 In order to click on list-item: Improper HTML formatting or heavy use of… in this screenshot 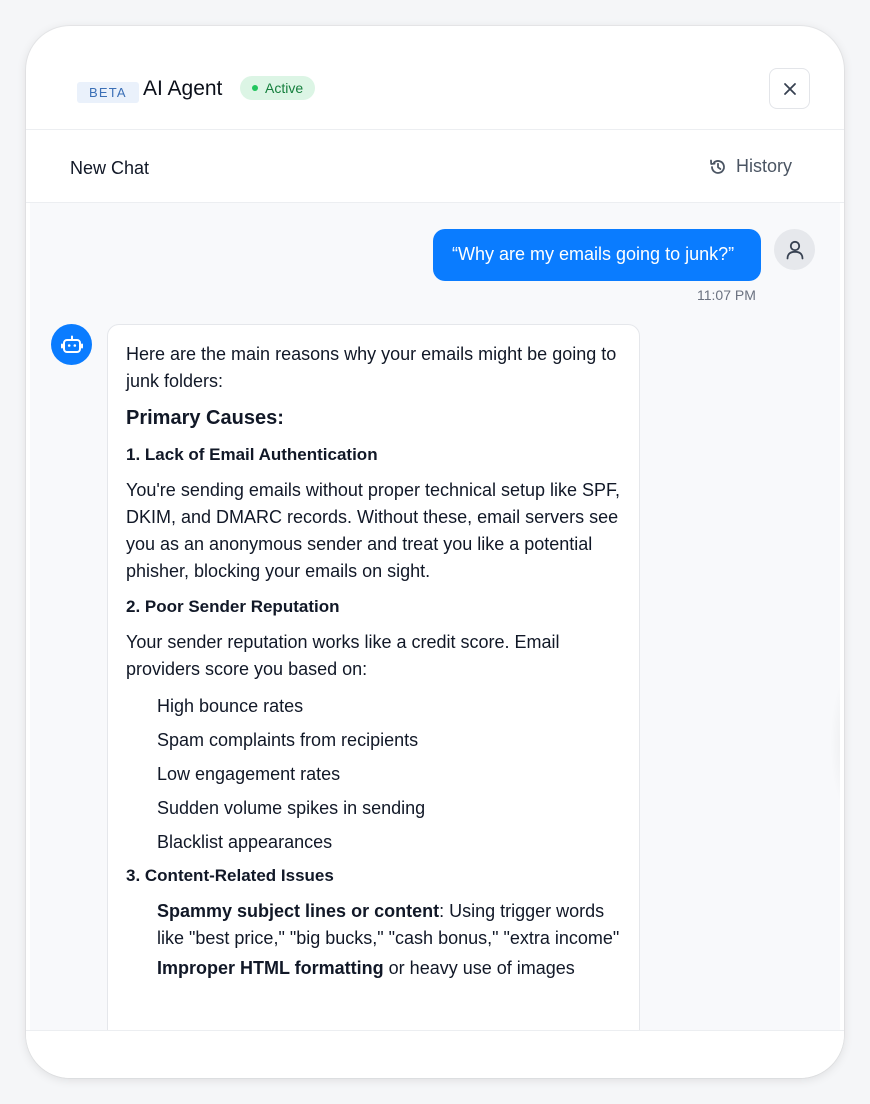, I will do `click(389, 968)`.